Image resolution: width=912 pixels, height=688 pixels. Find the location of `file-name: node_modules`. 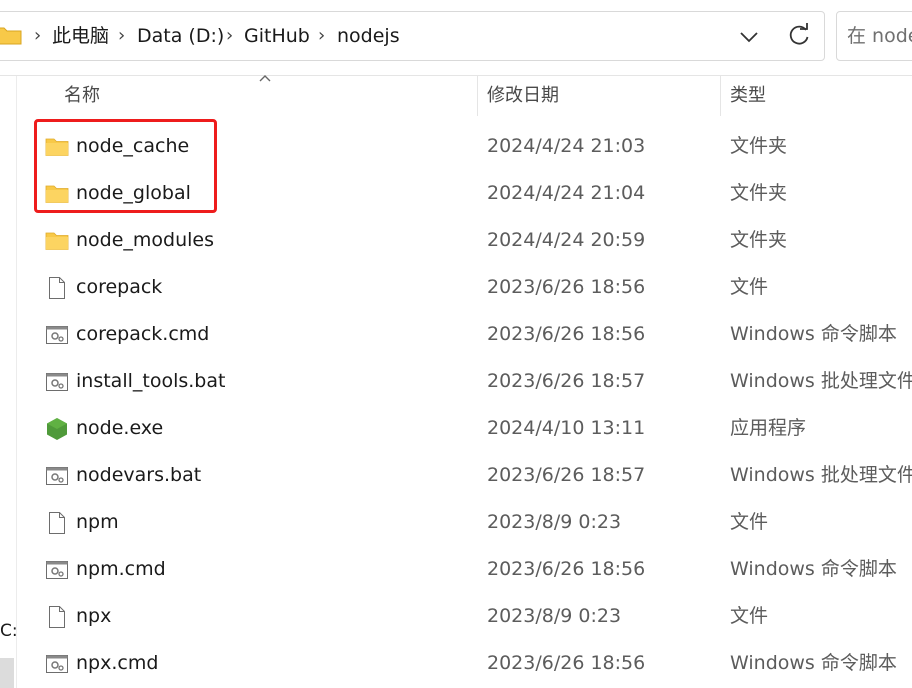

file-name: node_modules is located at coordinates (145, 240).